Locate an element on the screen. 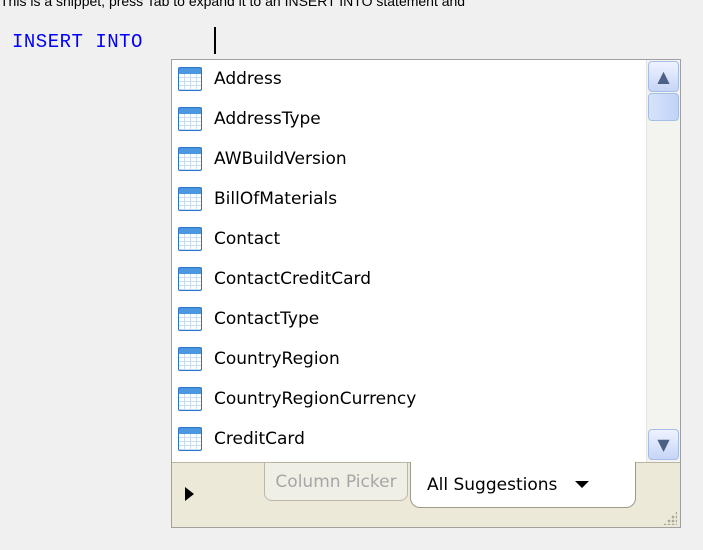 The width and height of the screenshot is (703, 550). suggestion-item-countryregioncurrency: CountryRegionCurrency is located at coordinates (297, 399).